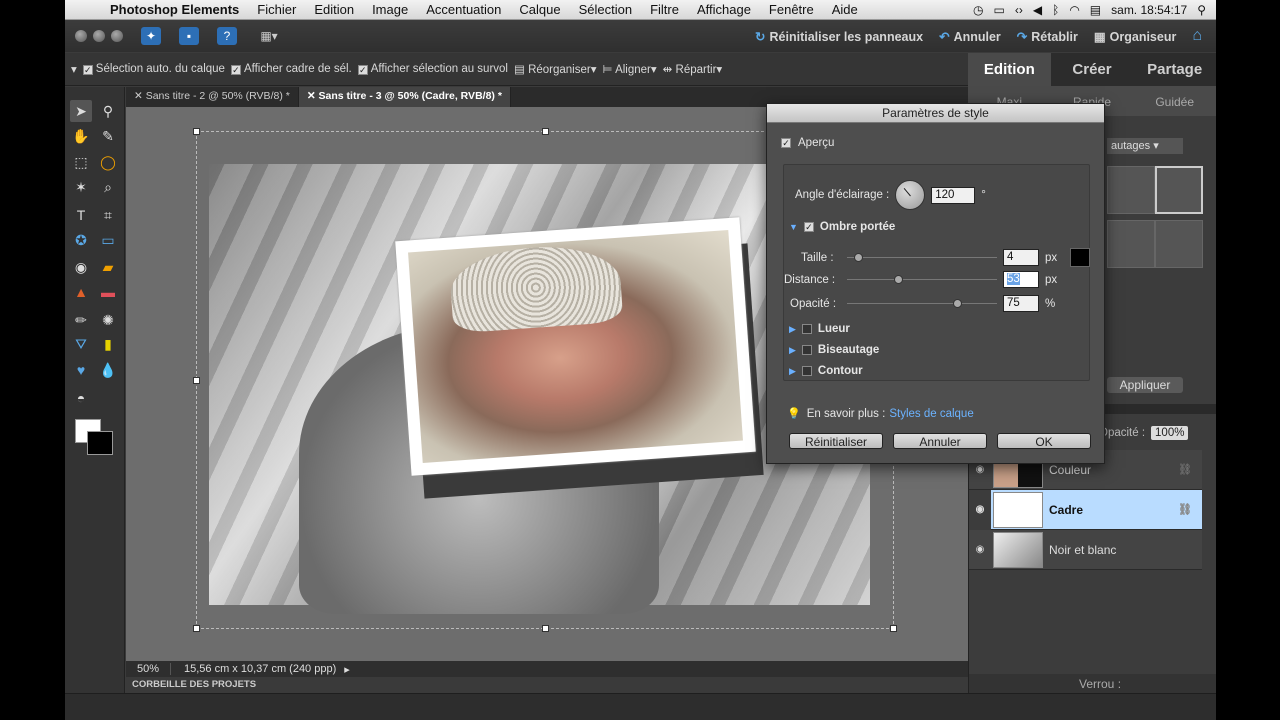 The height and width of the screenshot is (720, 1280). I want to click on paint-bucket-tool-icon: ⛛, so click(81, 344).